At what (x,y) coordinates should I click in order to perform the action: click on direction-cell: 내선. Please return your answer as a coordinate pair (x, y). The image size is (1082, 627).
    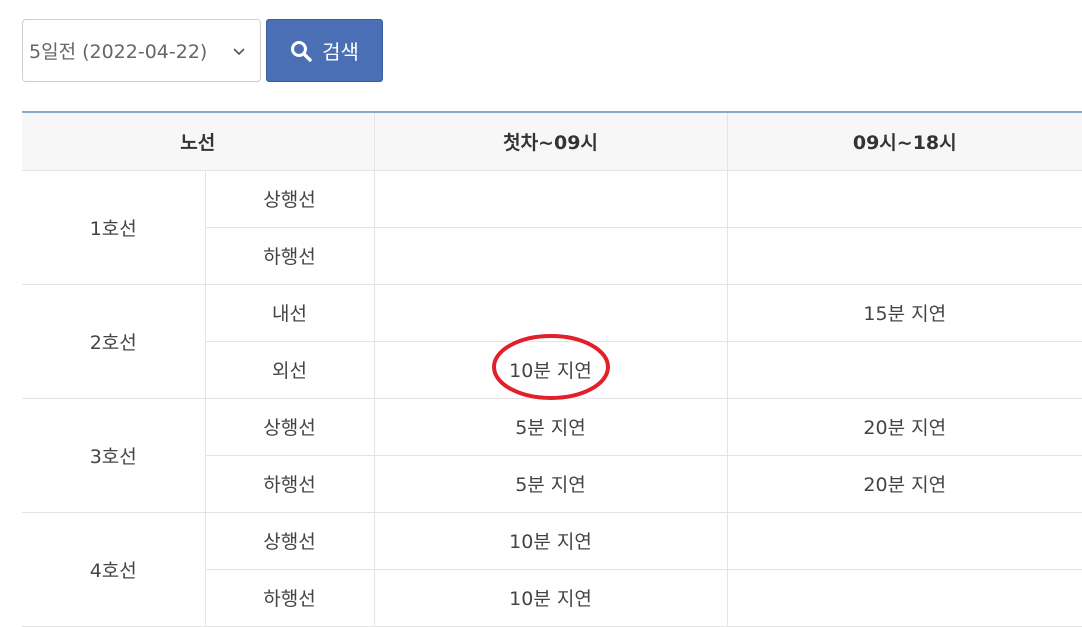
    Looking at the image, I should click on (289, 313).